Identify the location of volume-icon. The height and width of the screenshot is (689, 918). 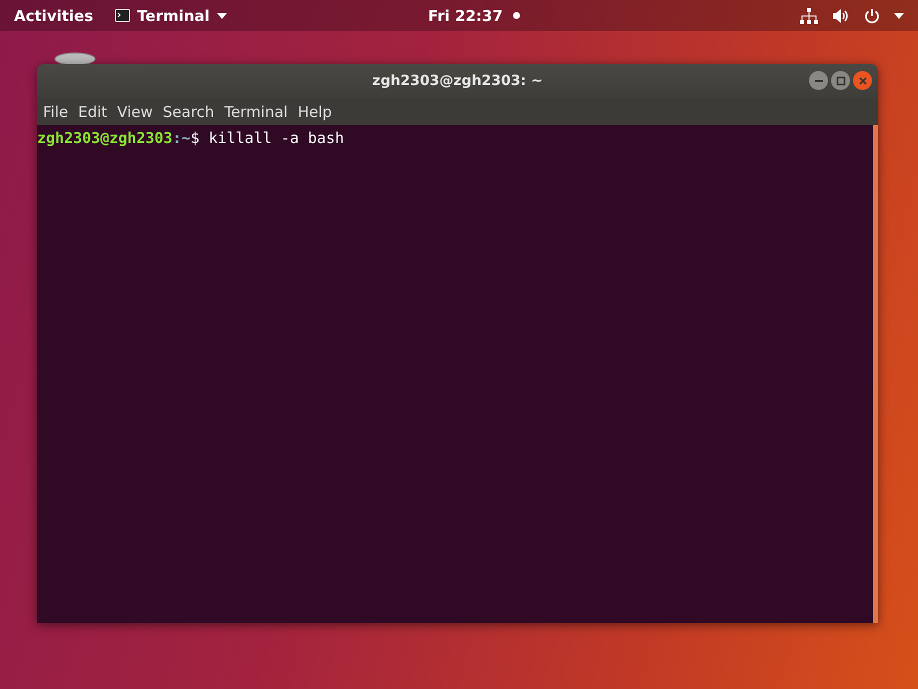
(841, 16).